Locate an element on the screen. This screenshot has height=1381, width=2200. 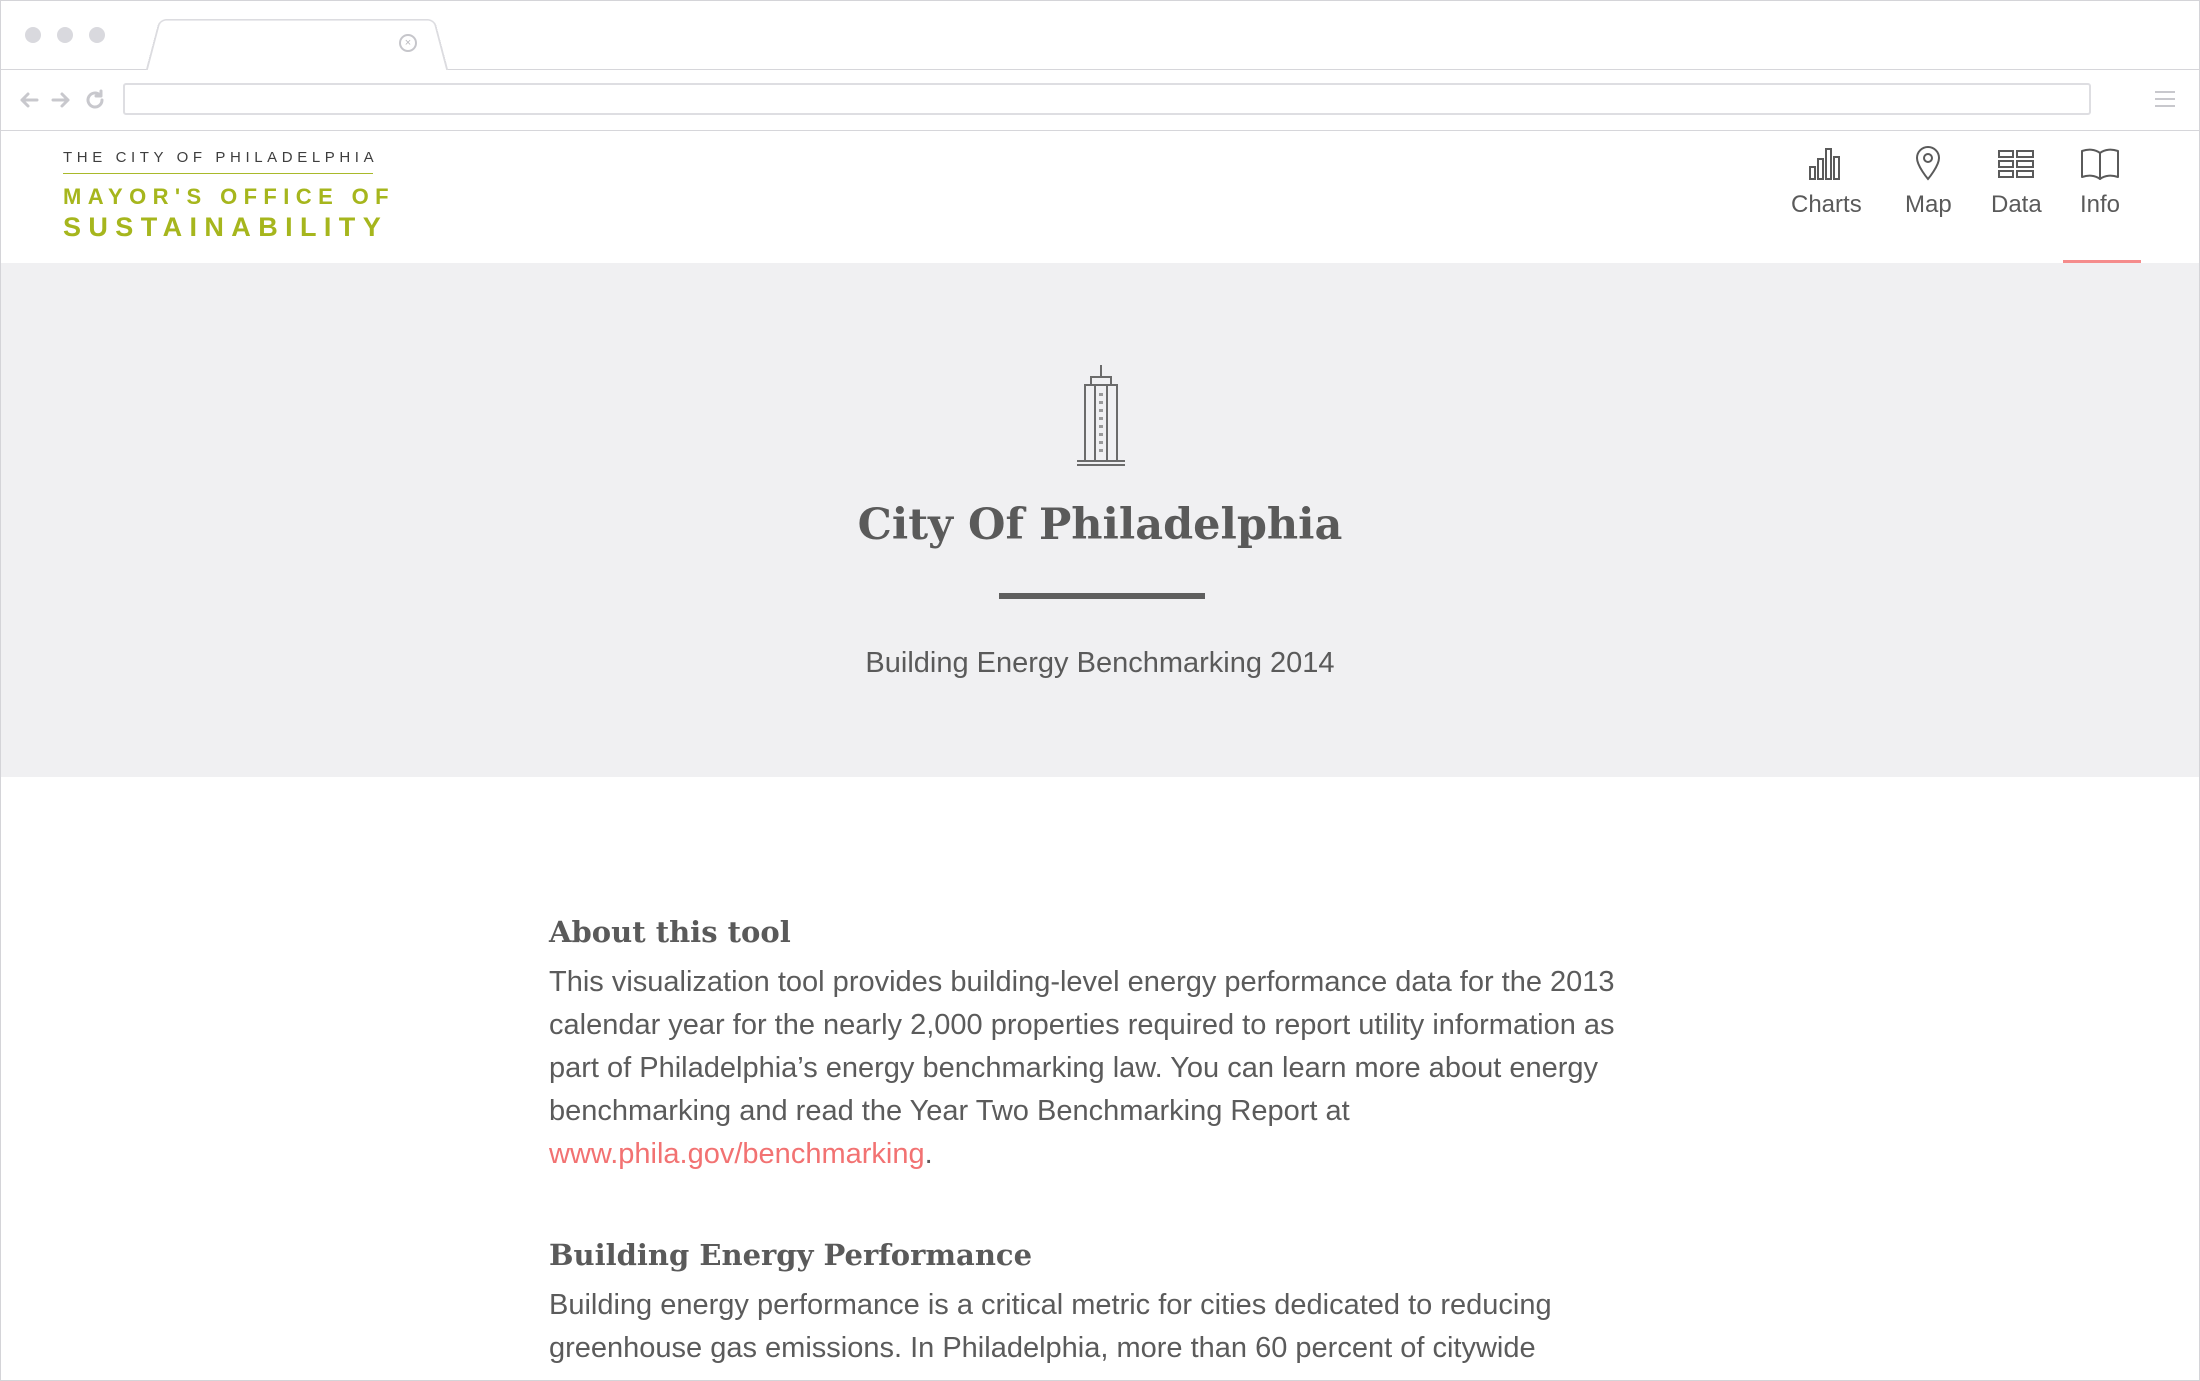
browser-toolbar is located at coordinates (1100, 100).